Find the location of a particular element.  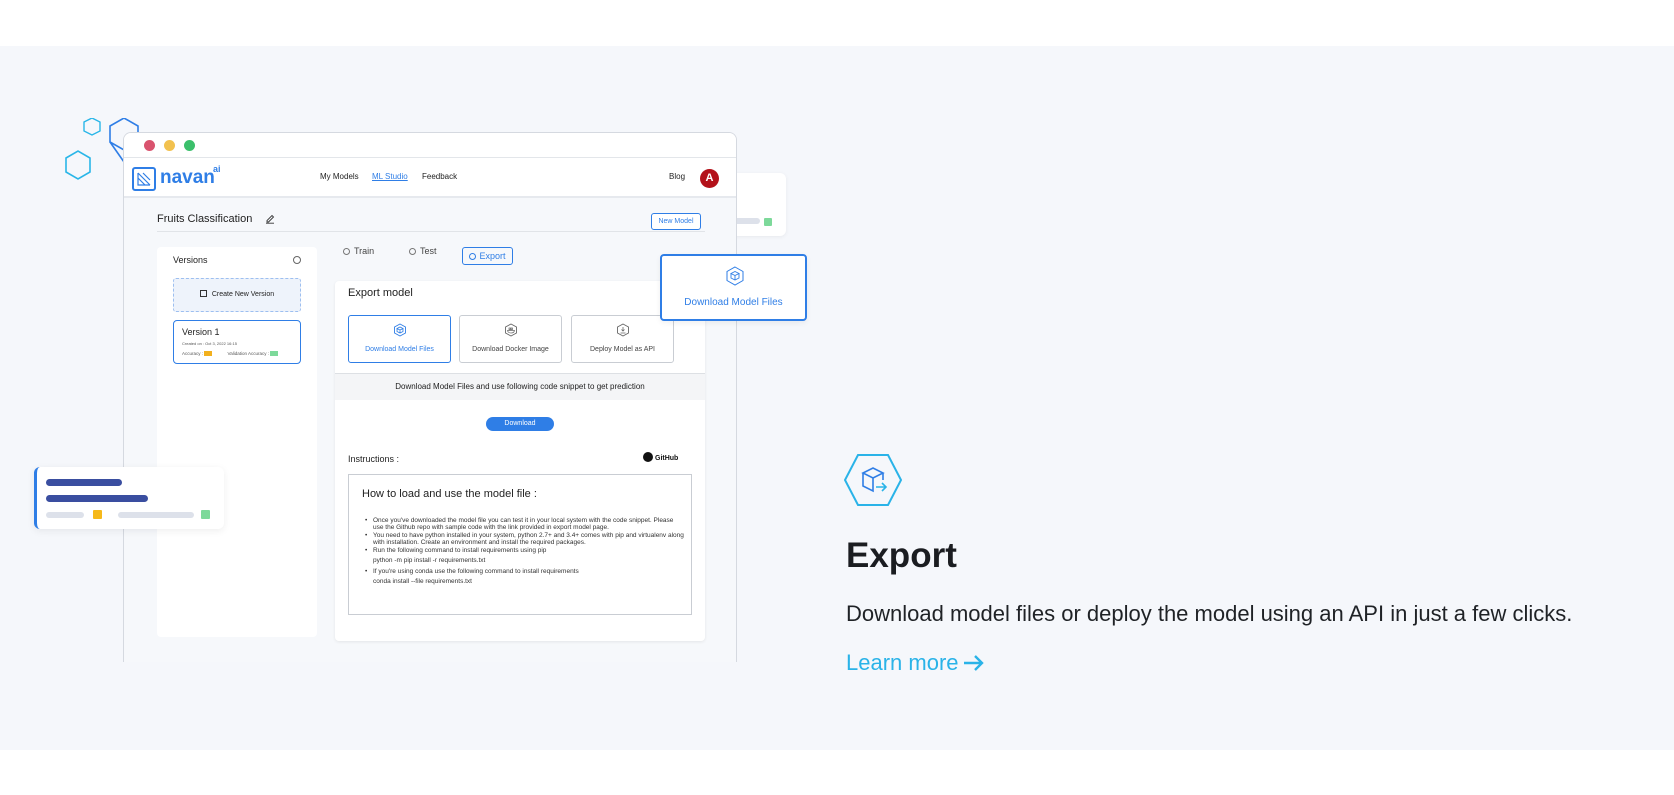

arrow-right-icon is located at coordinates (973, 663).